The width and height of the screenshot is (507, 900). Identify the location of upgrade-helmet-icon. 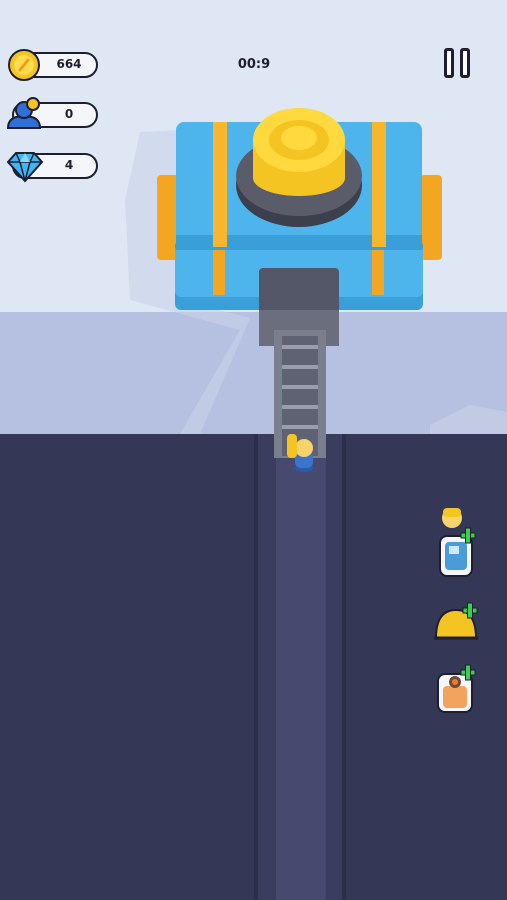
(456, 621).